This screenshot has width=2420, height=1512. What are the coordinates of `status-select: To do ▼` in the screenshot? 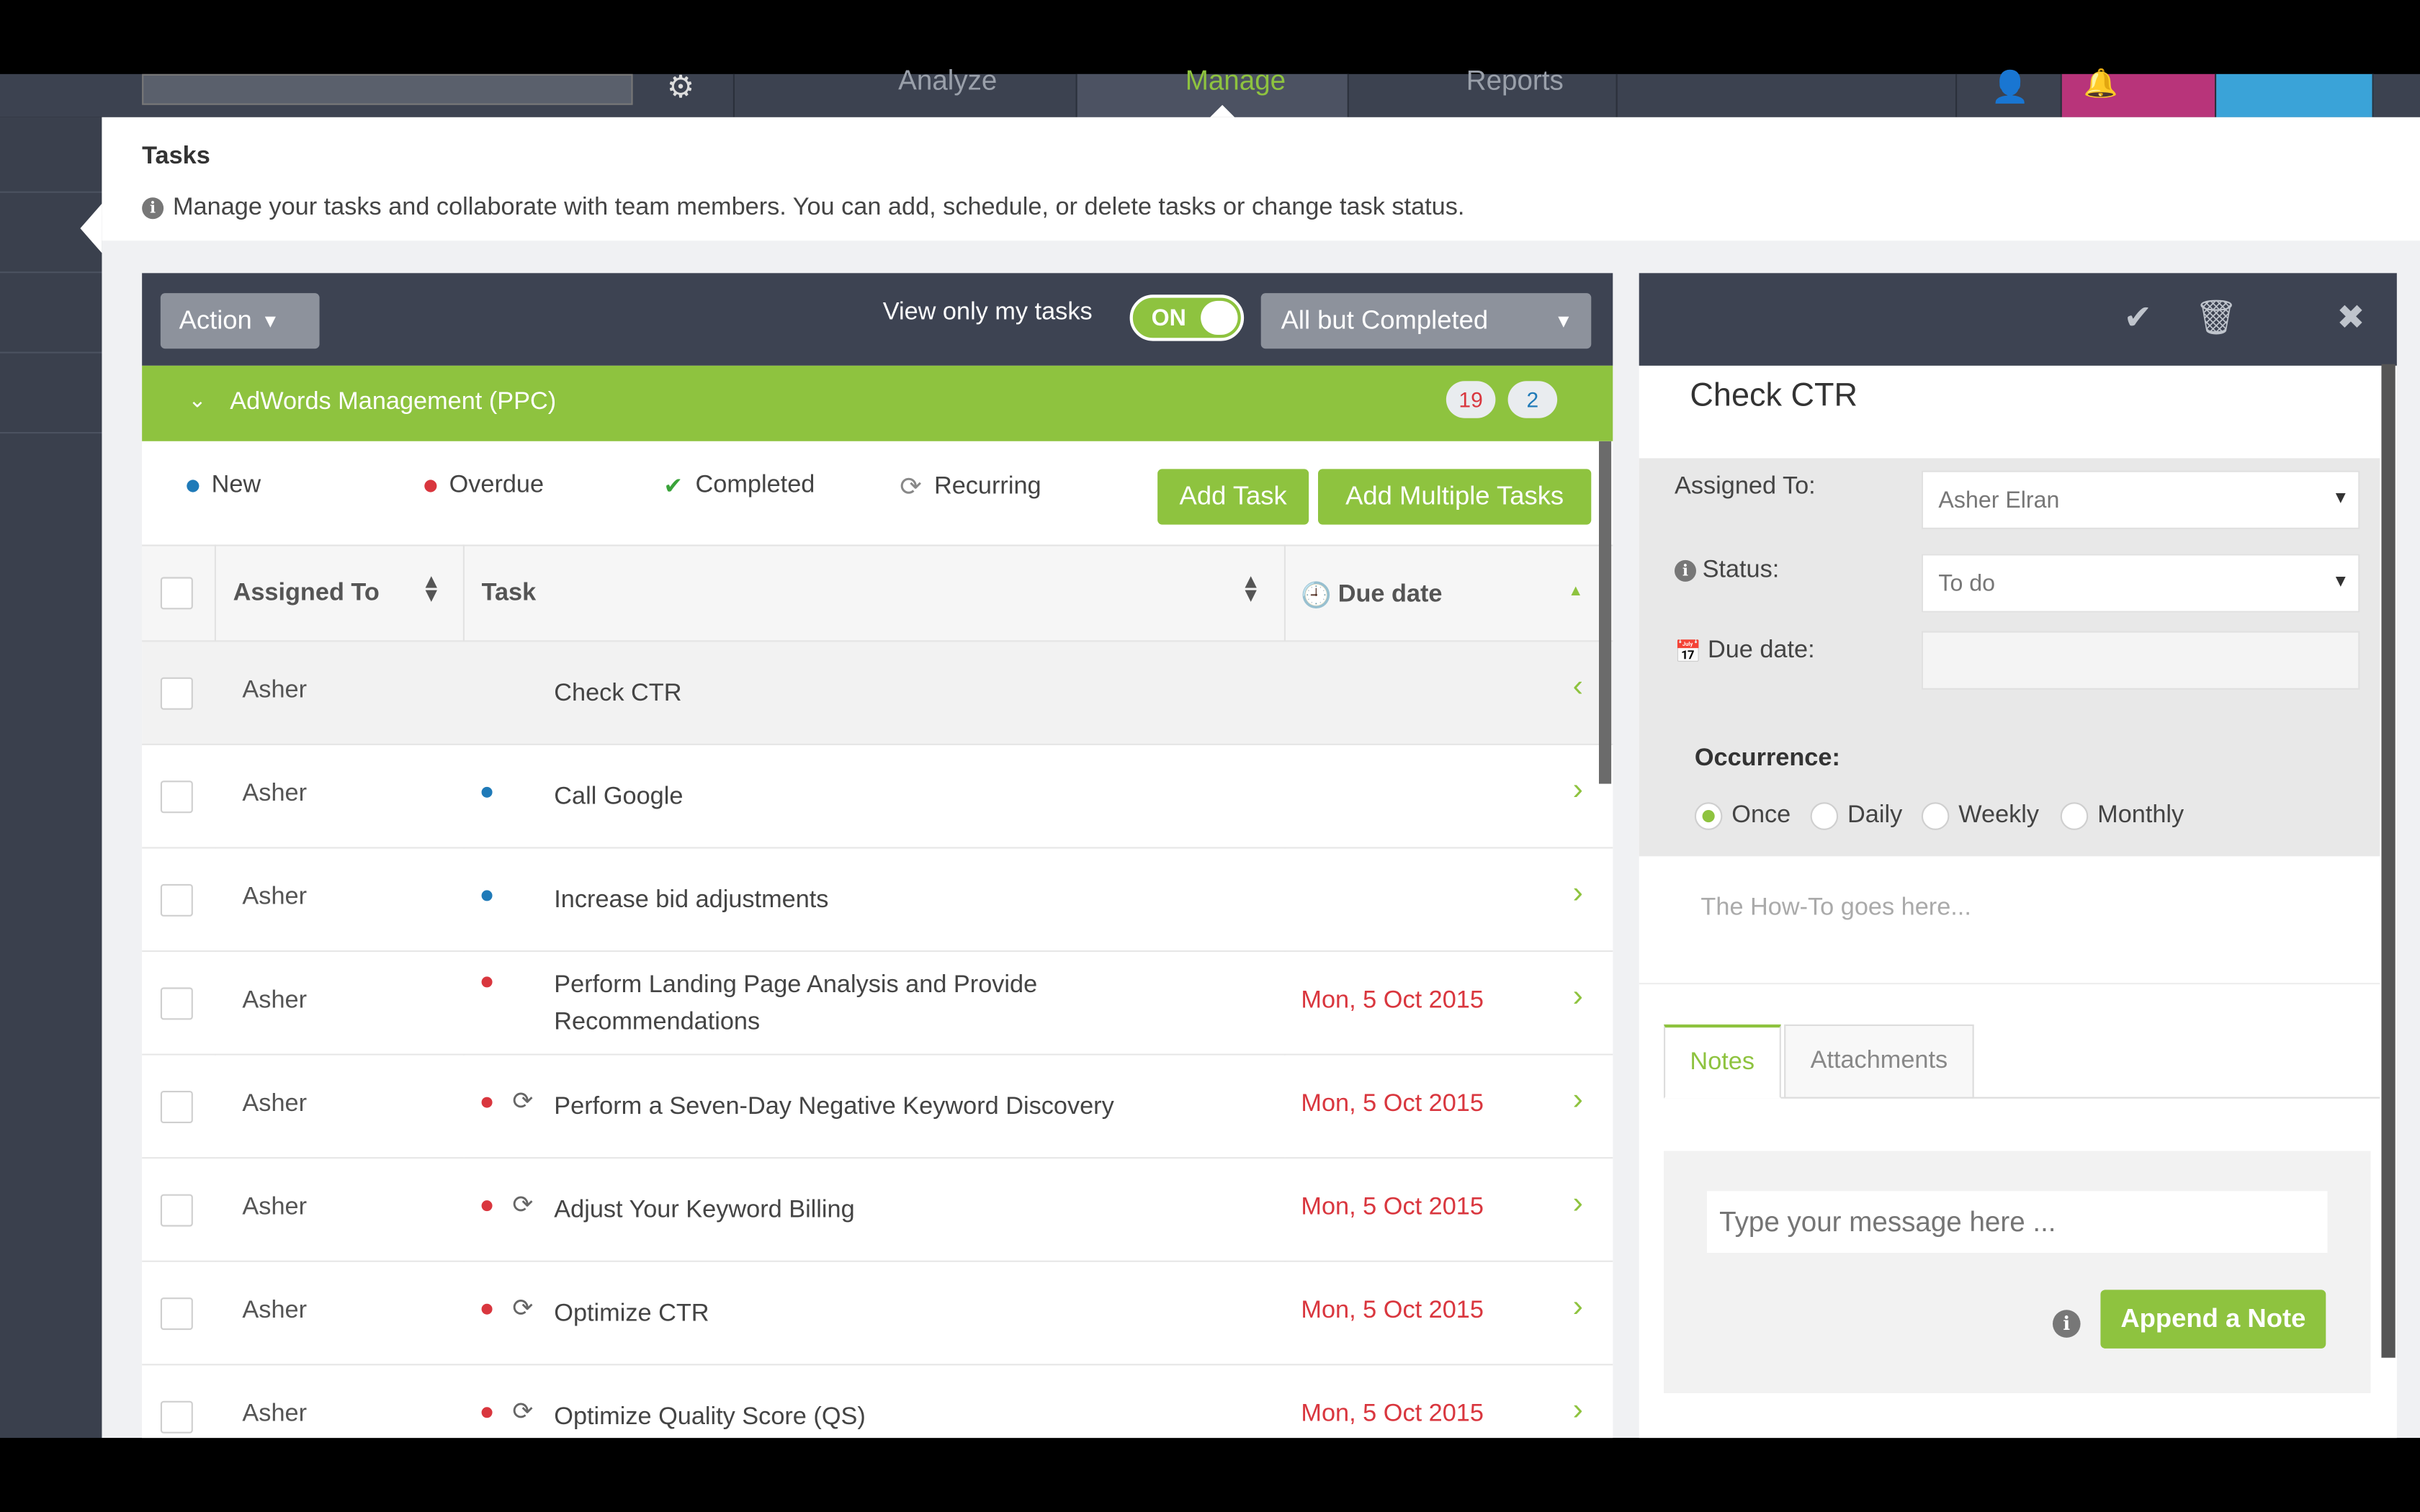 It's located at (2140, 583).